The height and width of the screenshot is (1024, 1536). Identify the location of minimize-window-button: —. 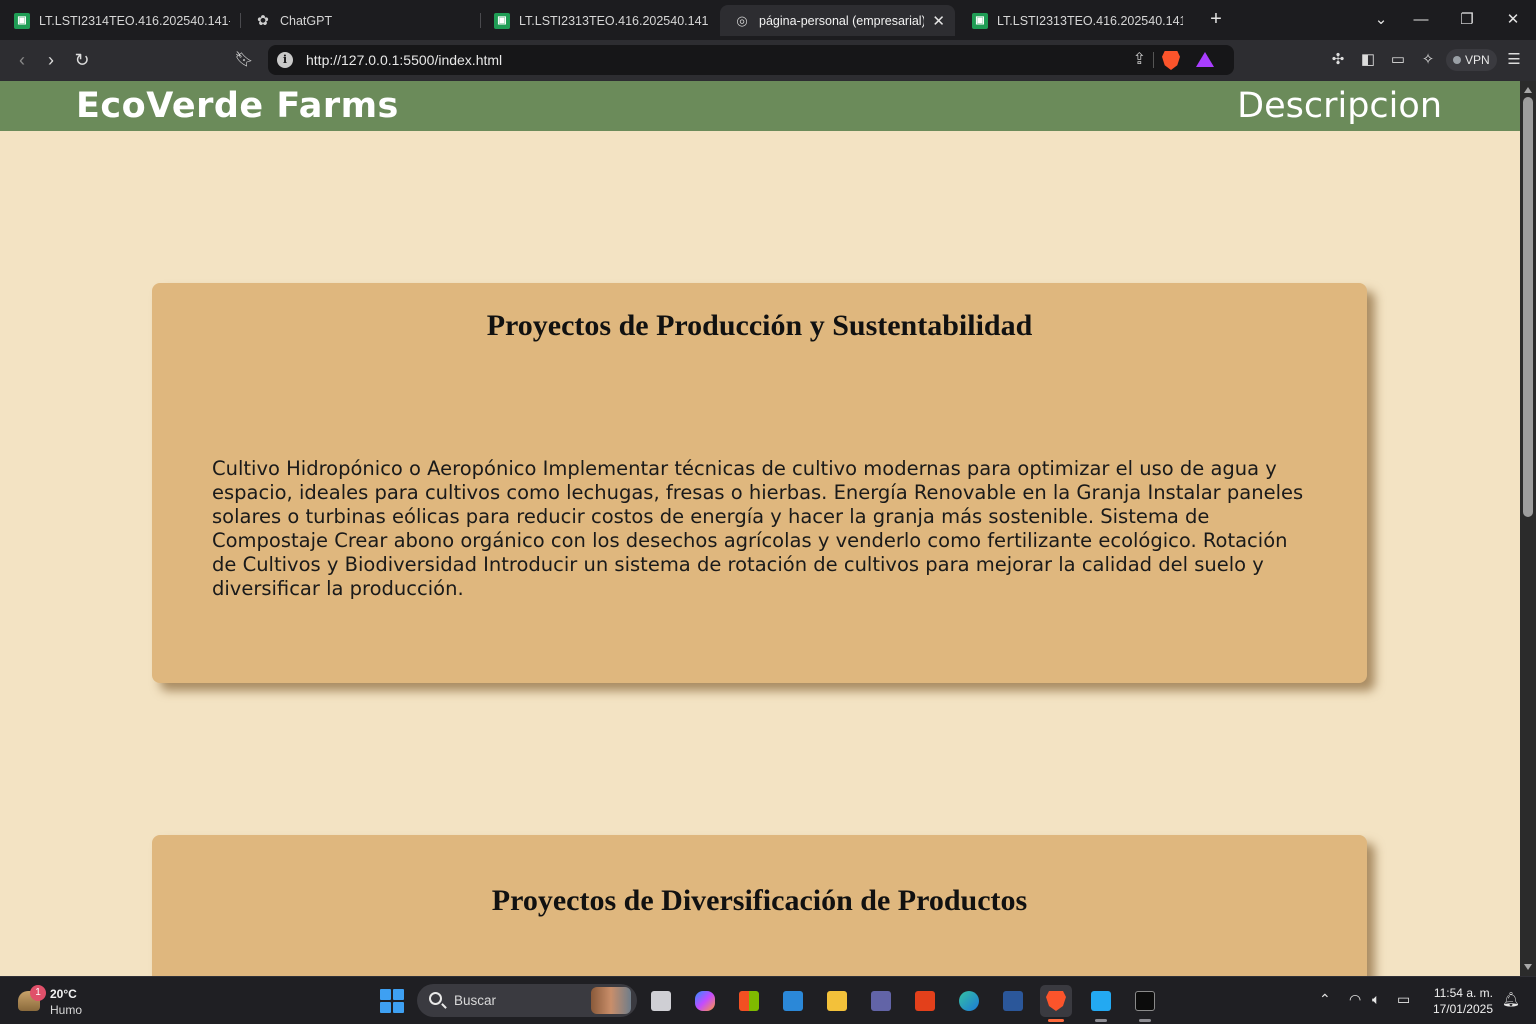
(1421, 20).